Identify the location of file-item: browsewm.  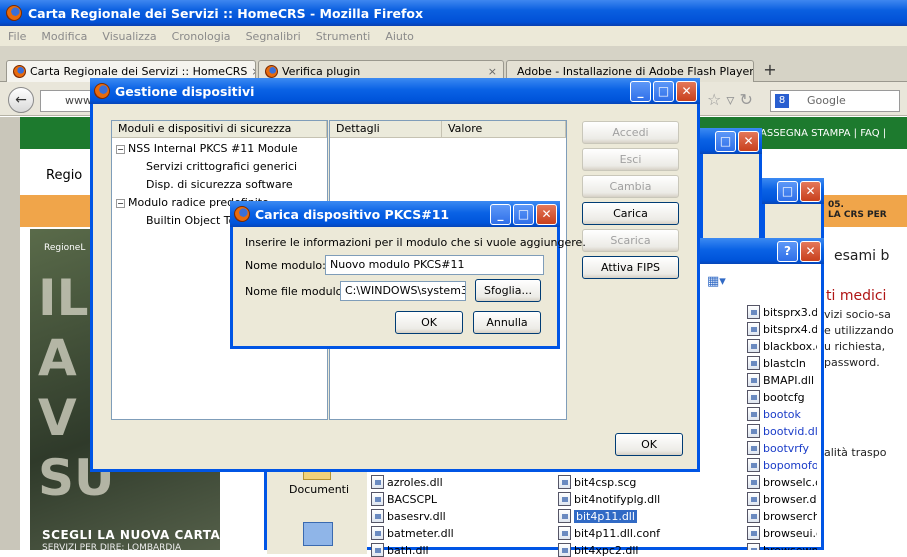
(782, 546).